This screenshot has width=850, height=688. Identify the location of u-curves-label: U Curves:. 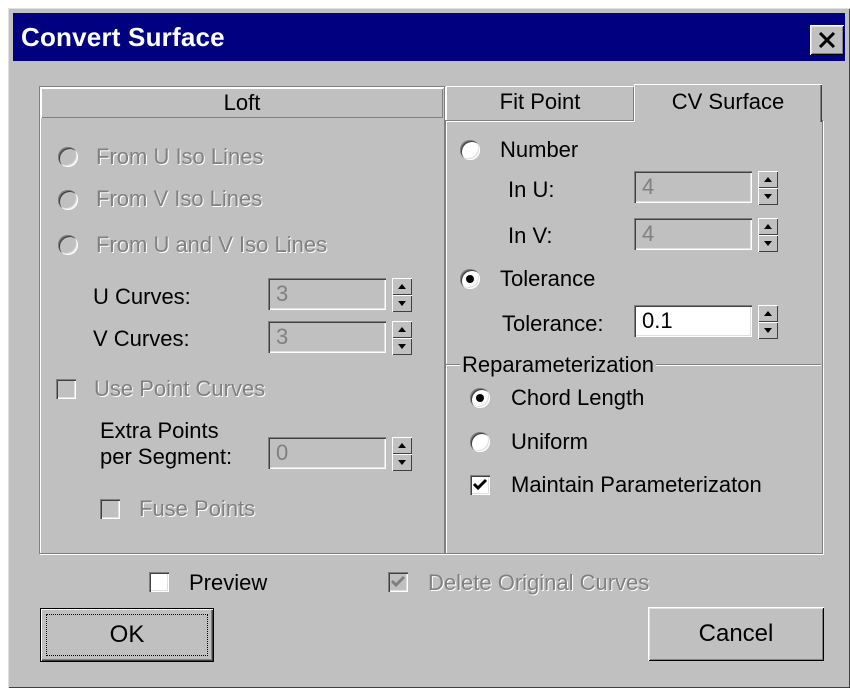
(142, 296).